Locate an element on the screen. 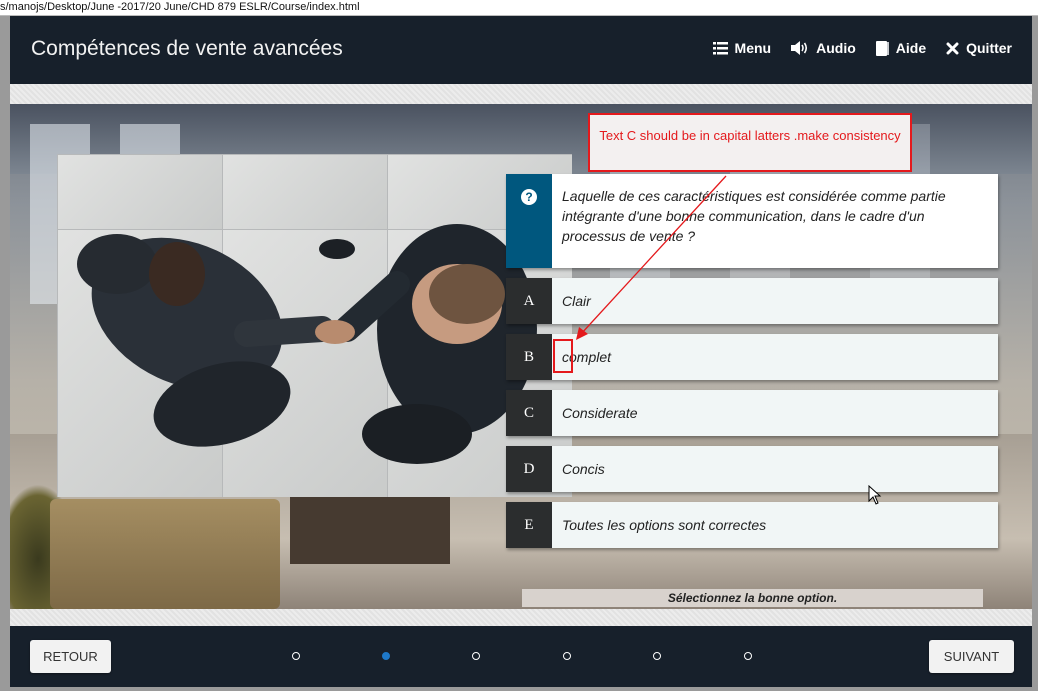 Image resolution: width=1038 pixels, height=691 pixels. option-text: Concis is located at coordinates (583, 469).